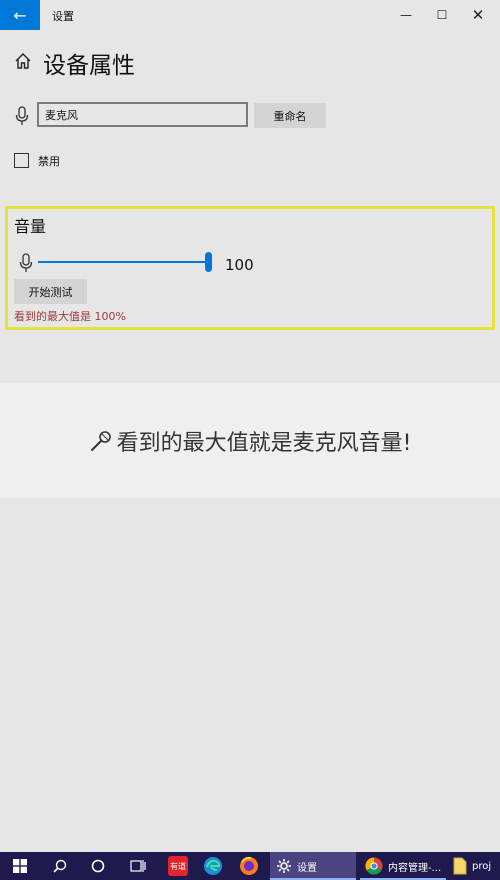  I want to click on close-icon: ✕, so click(478, 15).